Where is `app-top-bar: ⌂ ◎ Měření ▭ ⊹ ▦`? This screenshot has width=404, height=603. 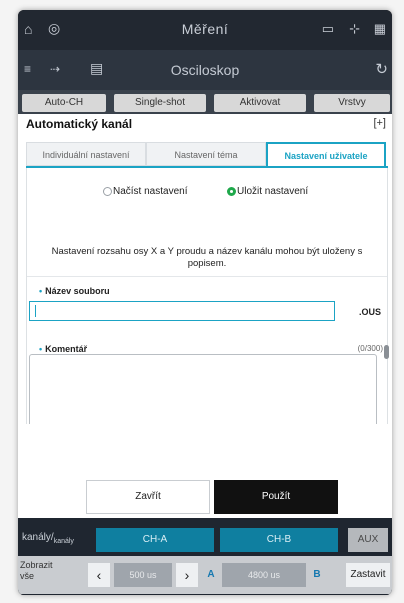 app-top-bar: ⌂ ◎ Měření ▭ ⊹ ▦ is located at coordinates (205, 30).